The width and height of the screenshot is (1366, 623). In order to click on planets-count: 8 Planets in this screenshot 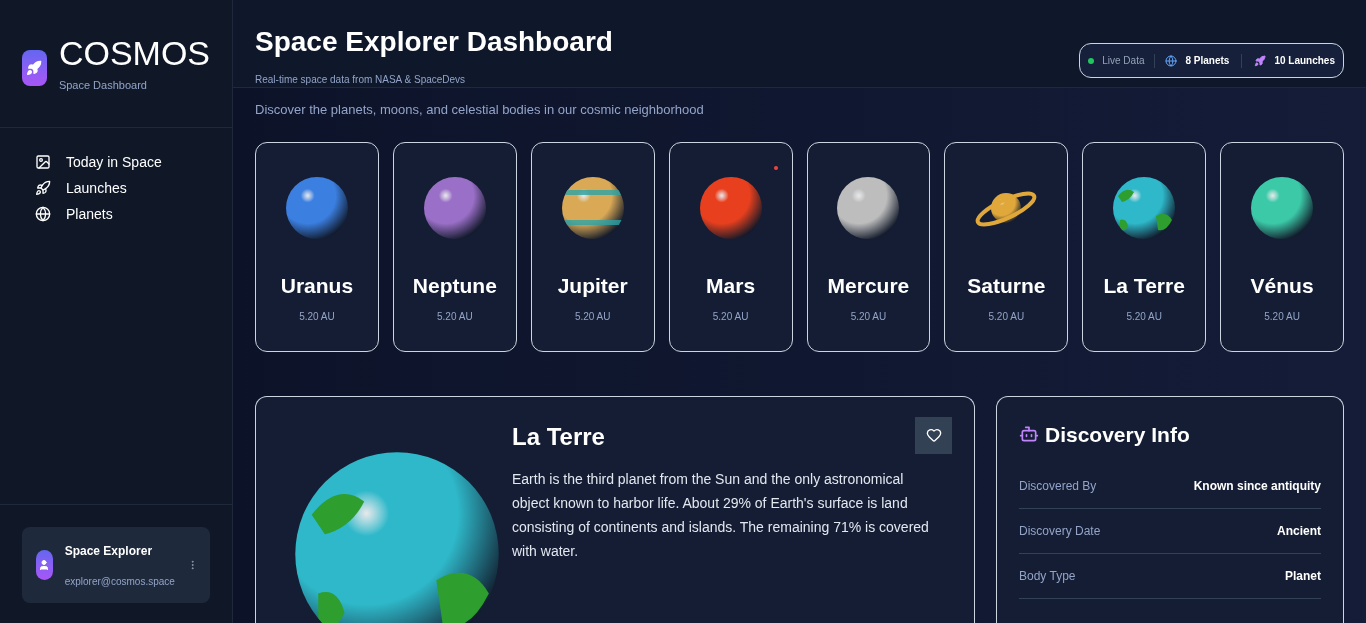, I will do `click(1207, 61)`.